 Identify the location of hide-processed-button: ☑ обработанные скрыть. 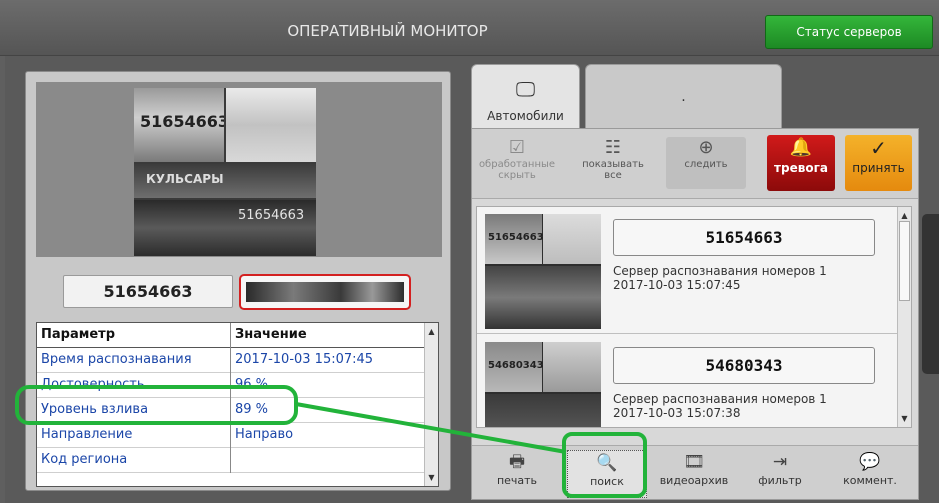
(517, 163).